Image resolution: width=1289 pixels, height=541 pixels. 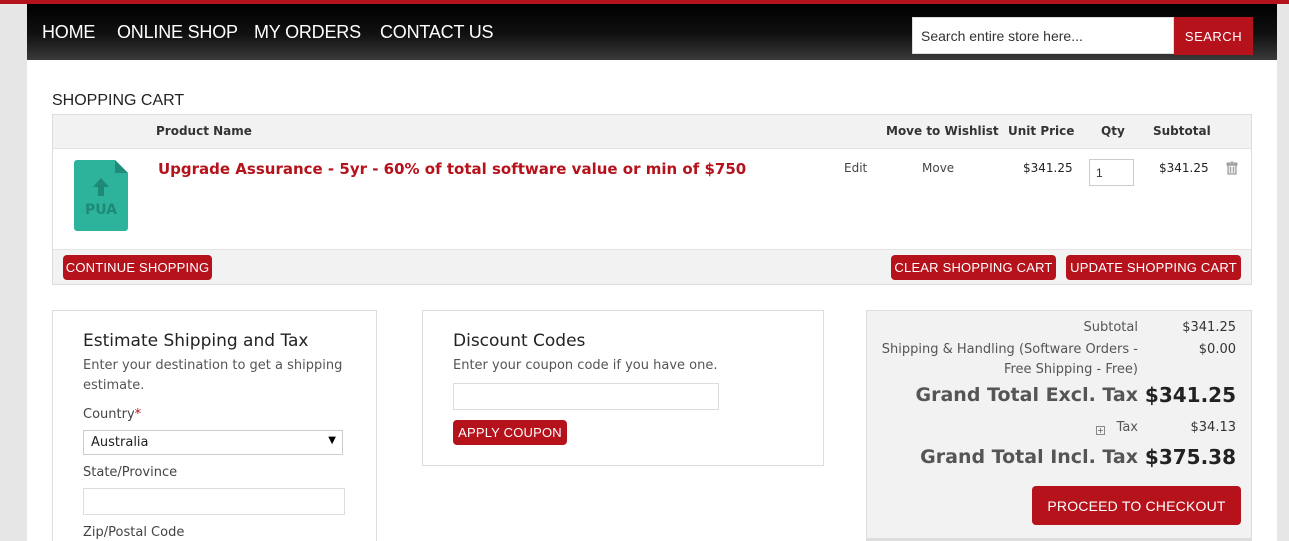 I want to click on page-title: SHOPPING CART, so click(x=118, y=100).